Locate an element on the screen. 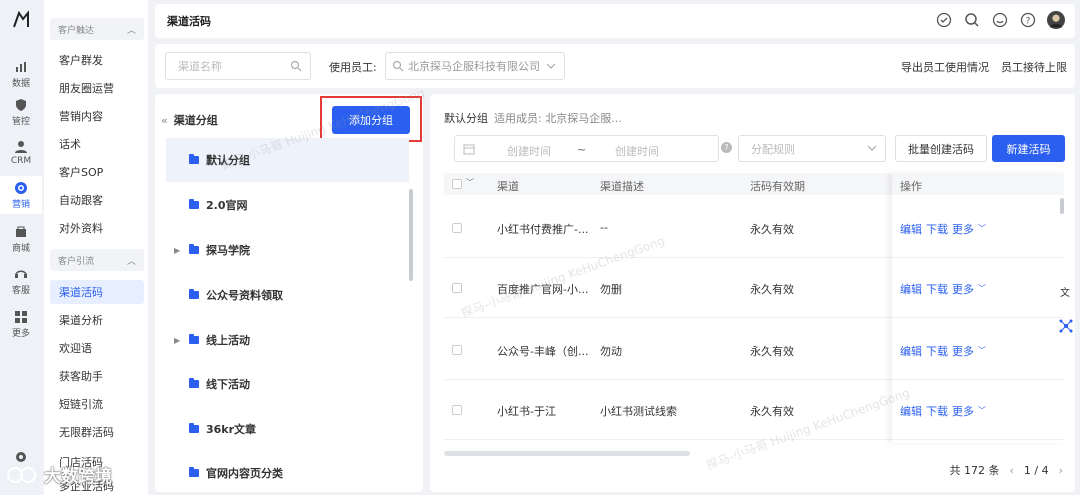  select-all-checkbox is located at coordinates (457, 184).